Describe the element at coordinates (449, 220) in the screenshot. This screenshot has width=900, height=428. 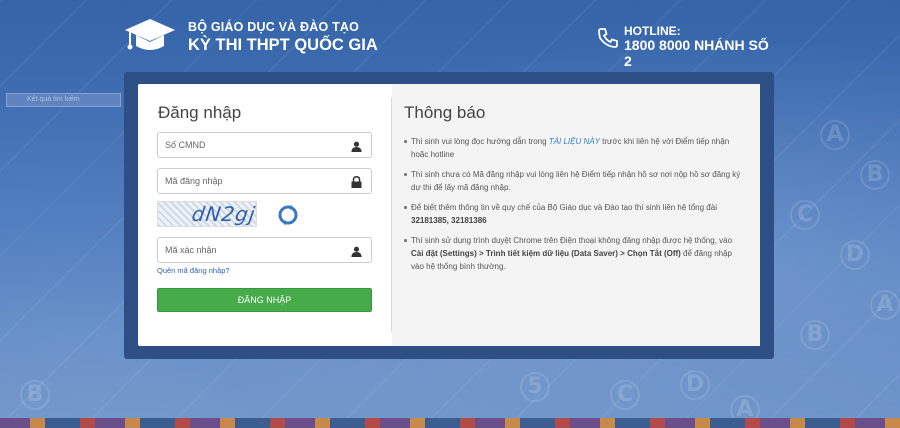
I see `hotline-numbers: 32181385, 32181386` at that location.